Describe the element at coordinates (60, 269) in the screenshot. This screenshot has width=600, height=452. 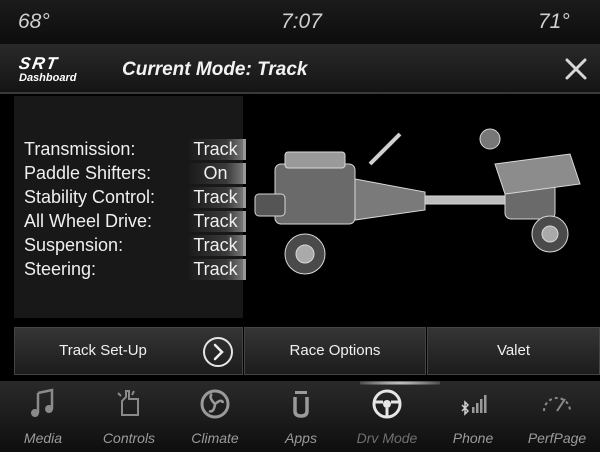
I see `setting-label: Steering:` at that location.